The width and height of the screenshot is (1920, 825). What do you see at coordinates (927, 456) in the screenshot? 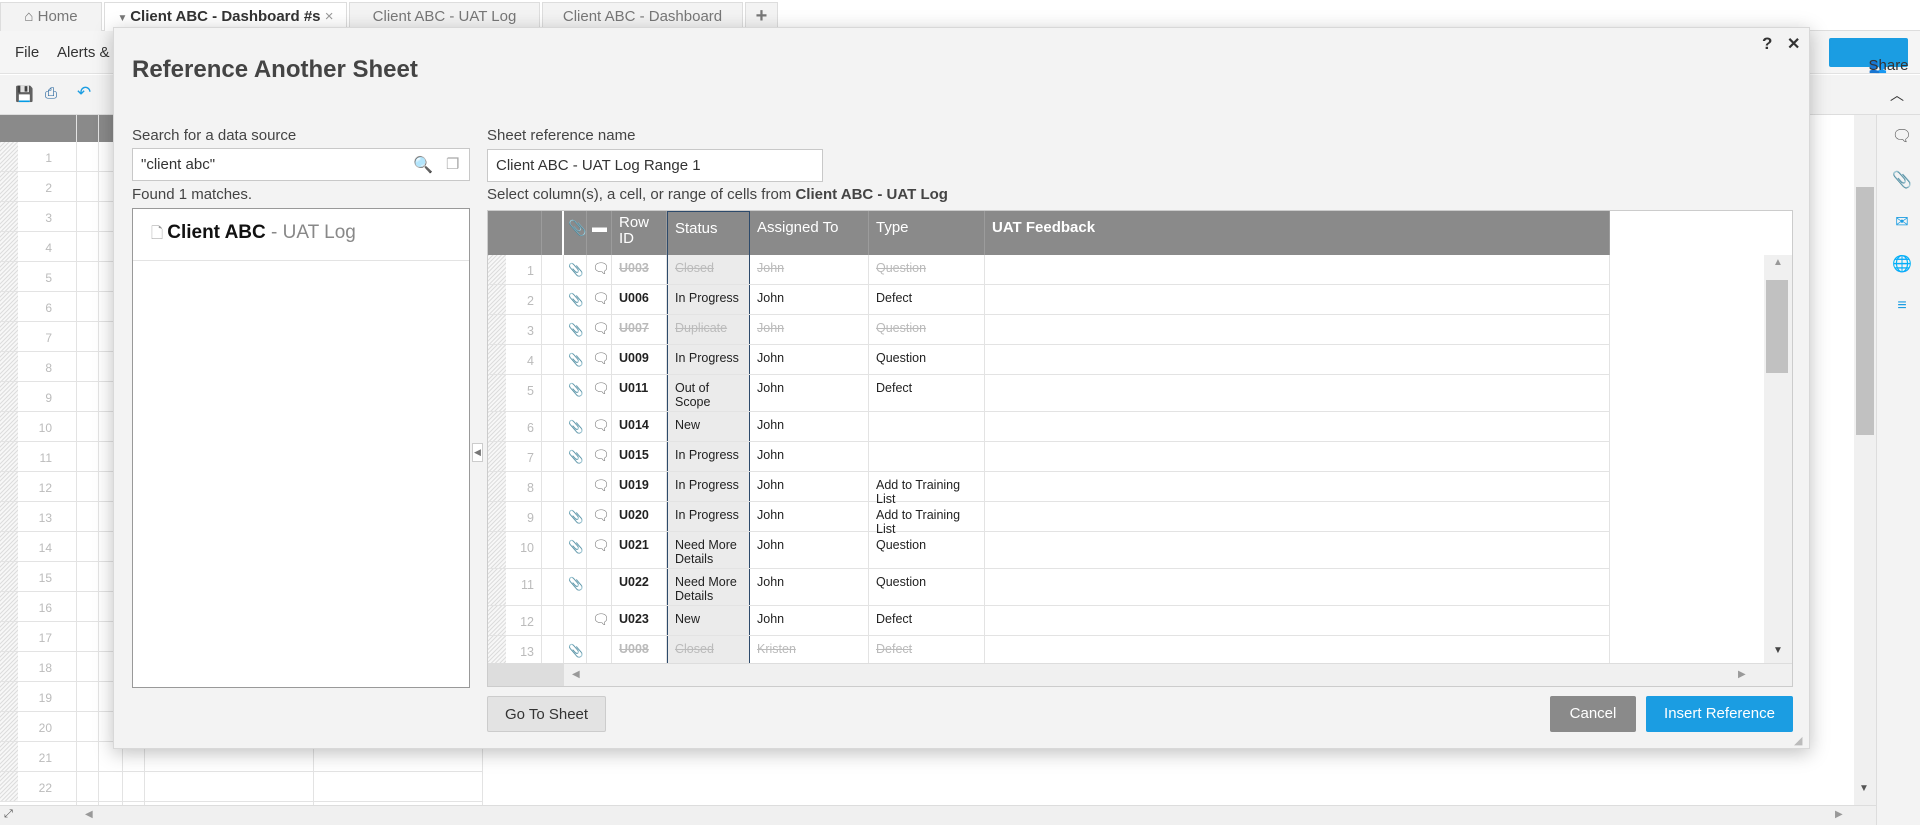
I see `type-cell` at bounding box center [927, 456].